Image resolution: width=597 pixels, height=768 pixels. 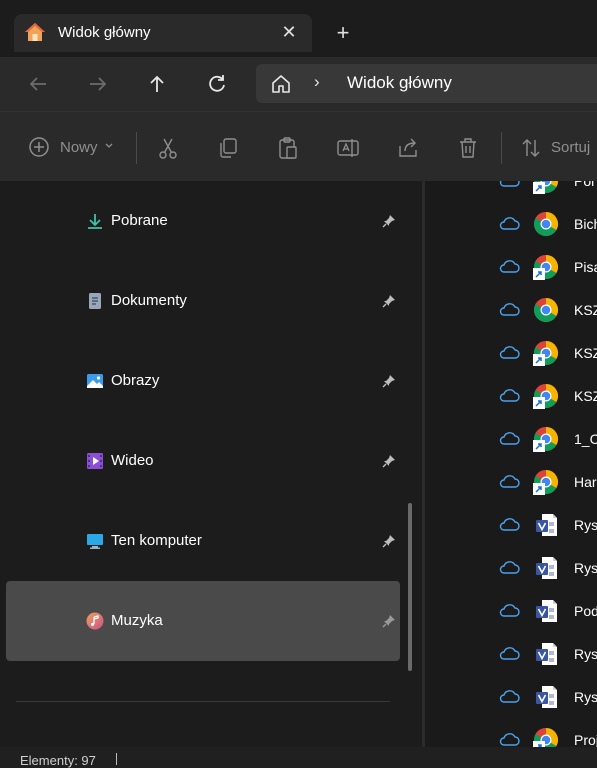 I want to click on navigation-bar: › Widok główny, so click(x=298, y=84).